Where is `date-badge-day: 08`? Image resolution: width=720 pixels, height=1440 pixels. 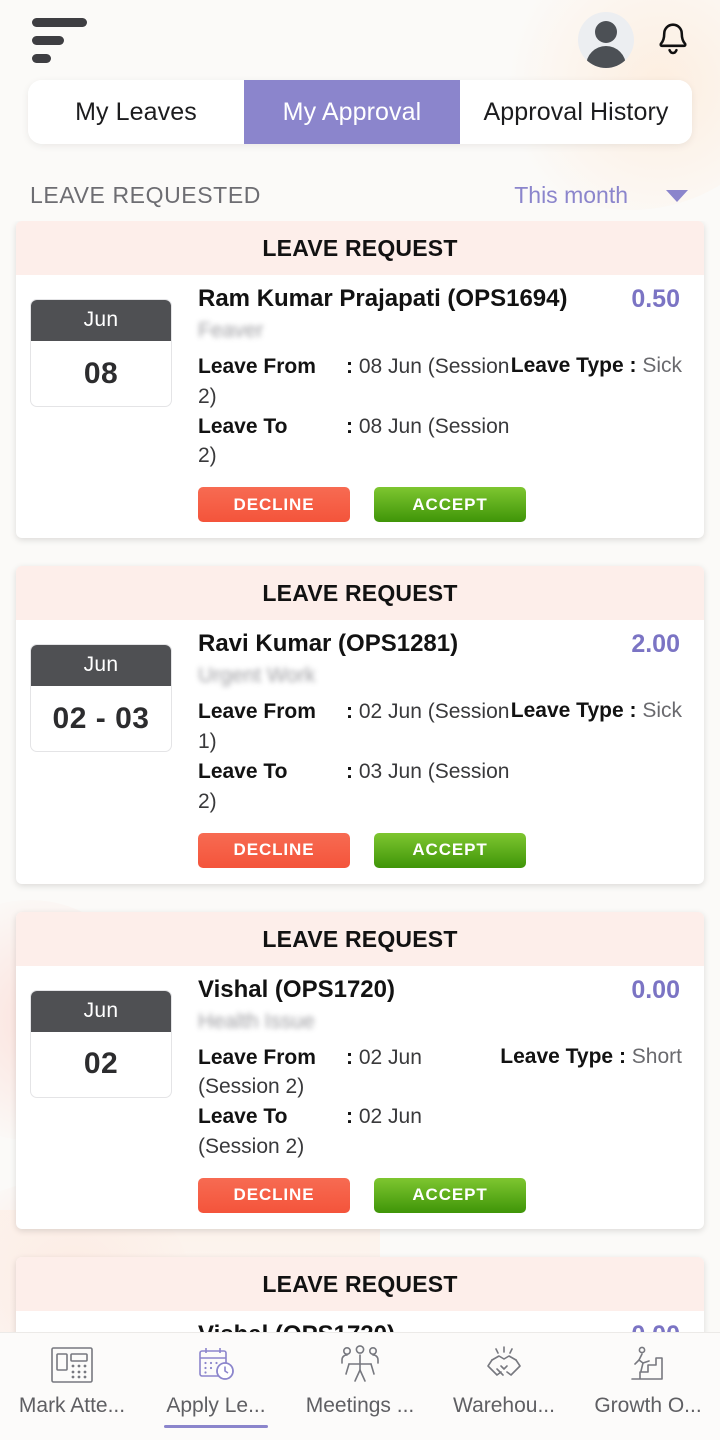
date-badge-day: 08 is located at coordinates (101, 373).